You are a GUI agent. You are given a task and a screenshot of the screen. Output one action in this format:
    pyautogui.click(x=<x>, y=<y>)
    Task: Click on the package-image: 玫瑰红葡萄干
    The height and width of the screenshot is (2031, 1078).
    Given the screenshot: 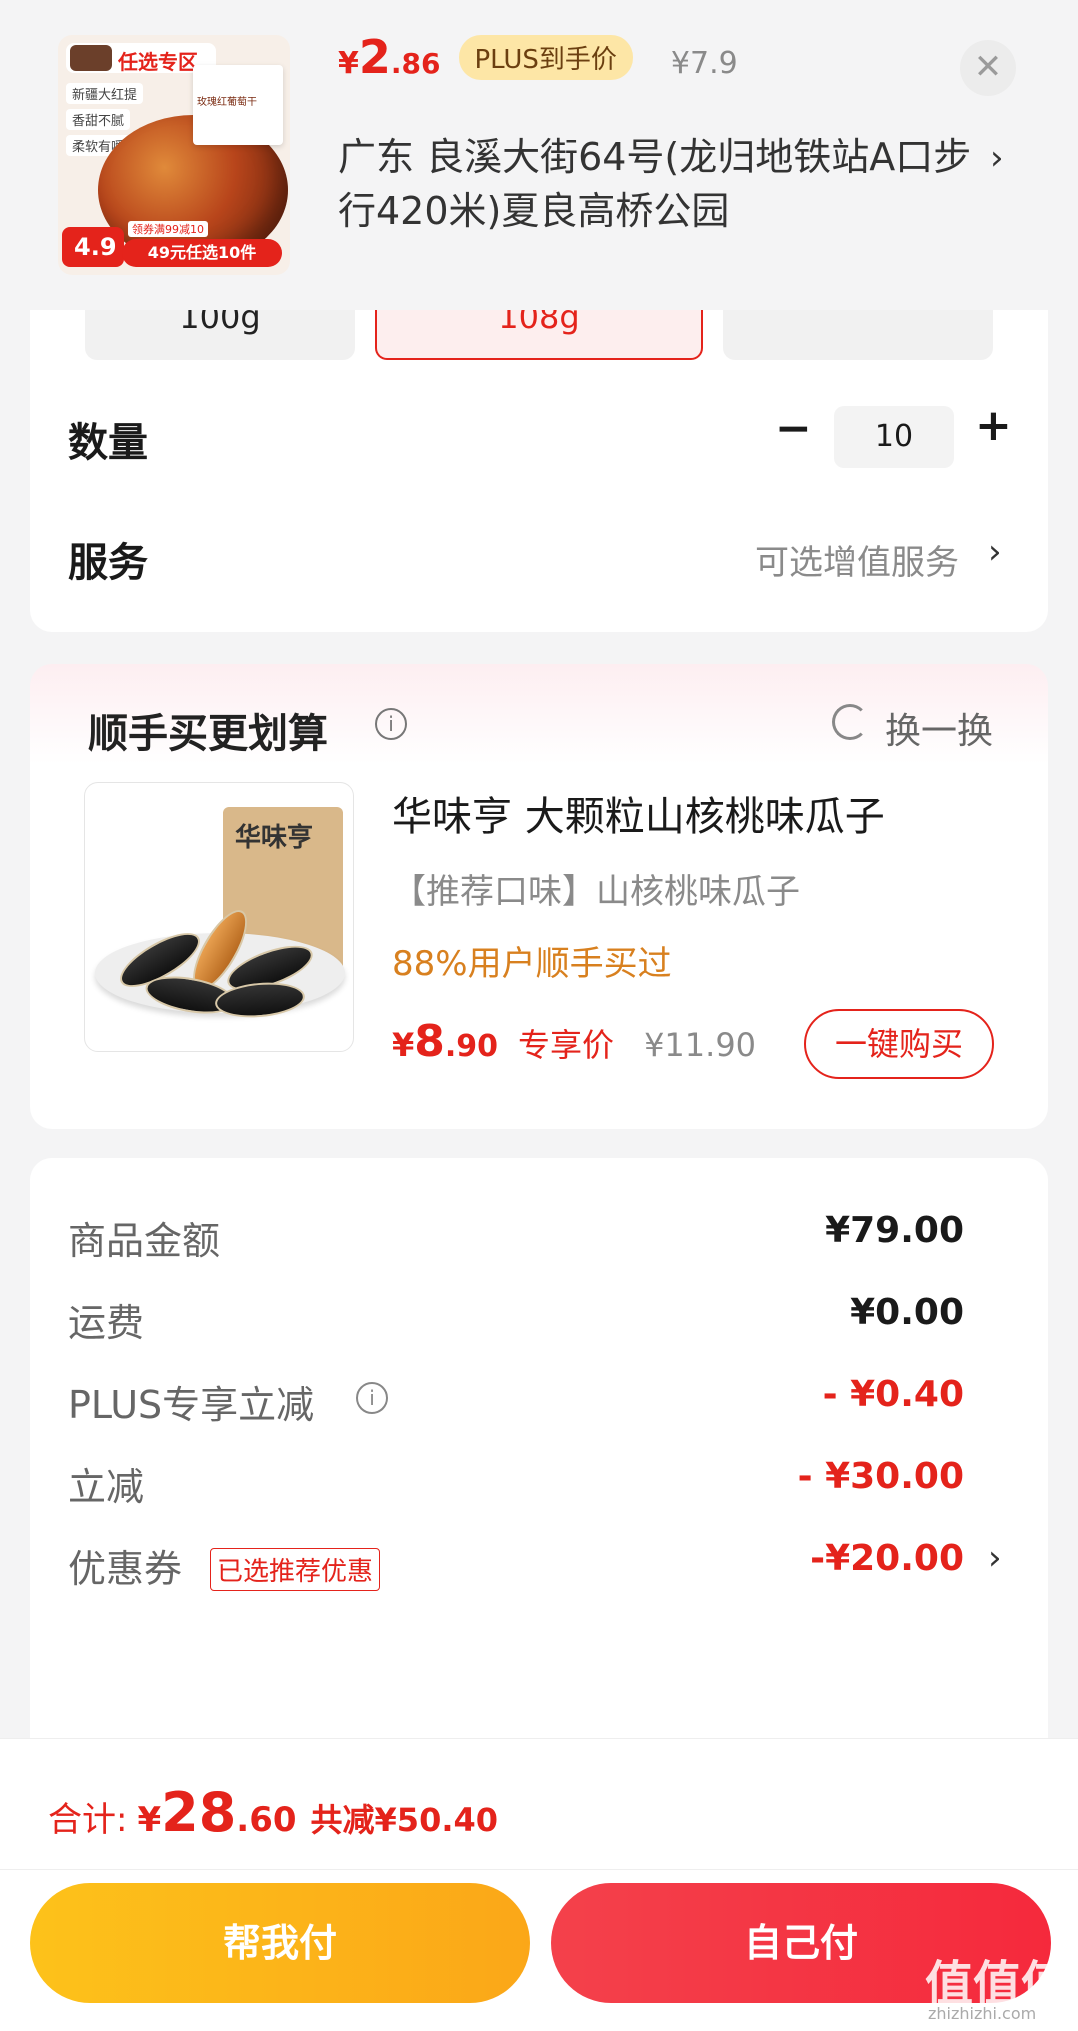 What is the action you would take?
    pyautogui.click(x=238, y=105)
    